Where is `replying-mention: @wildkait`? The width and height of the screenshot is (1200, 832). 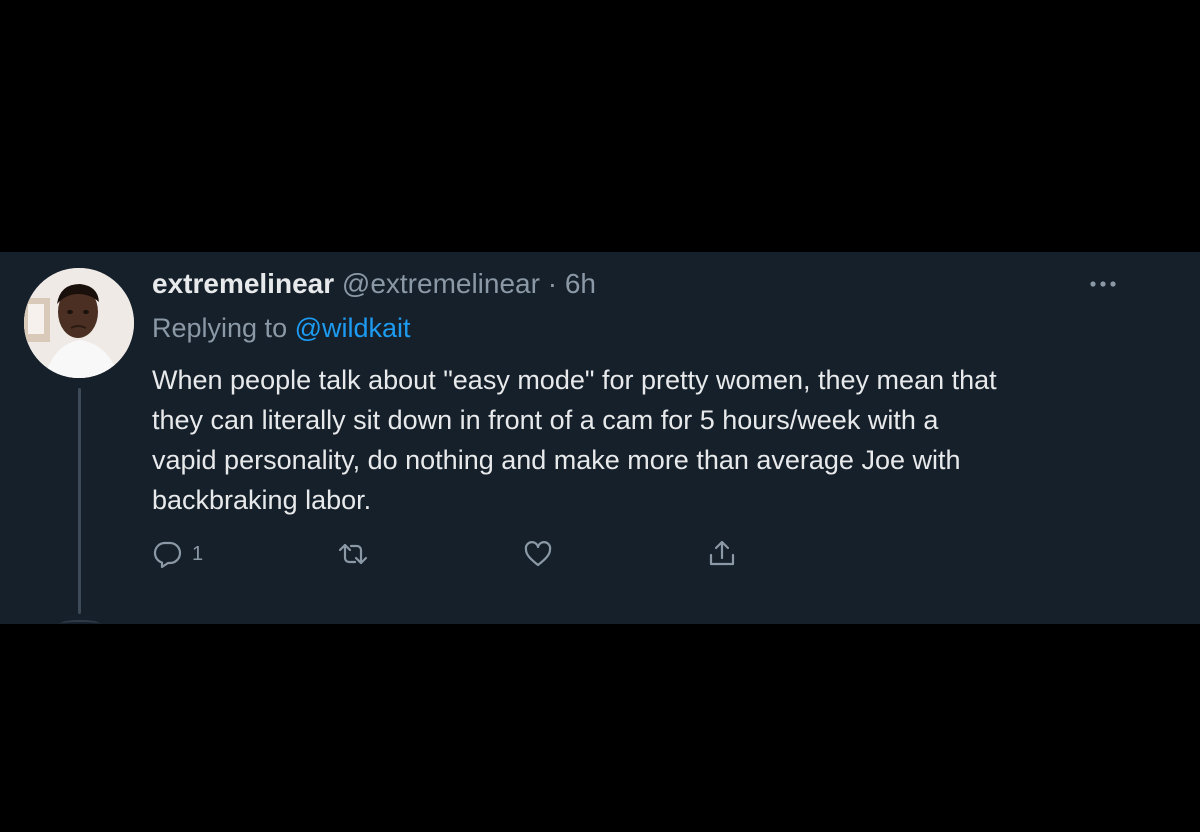
replying-mention: @wildkait is located at coordinates (353, 328).